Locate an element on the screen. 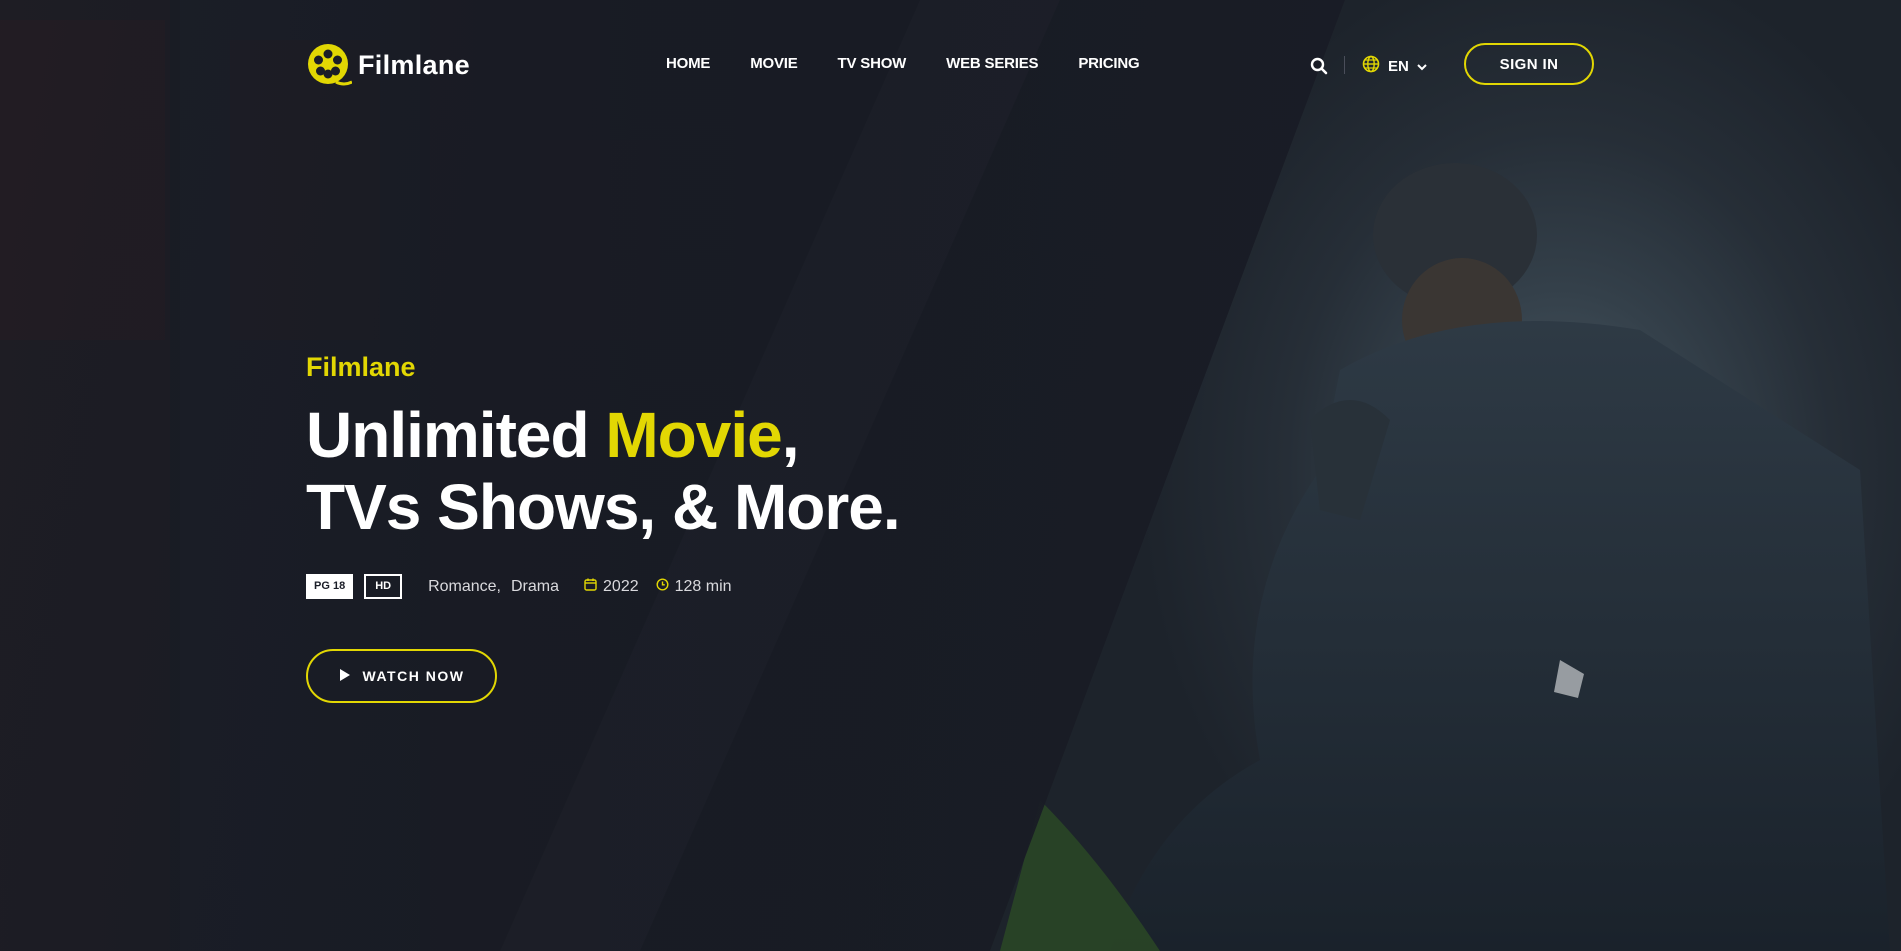 The image size is (1901, 951). nav-home: HOME is located at coordinates (688, 64).